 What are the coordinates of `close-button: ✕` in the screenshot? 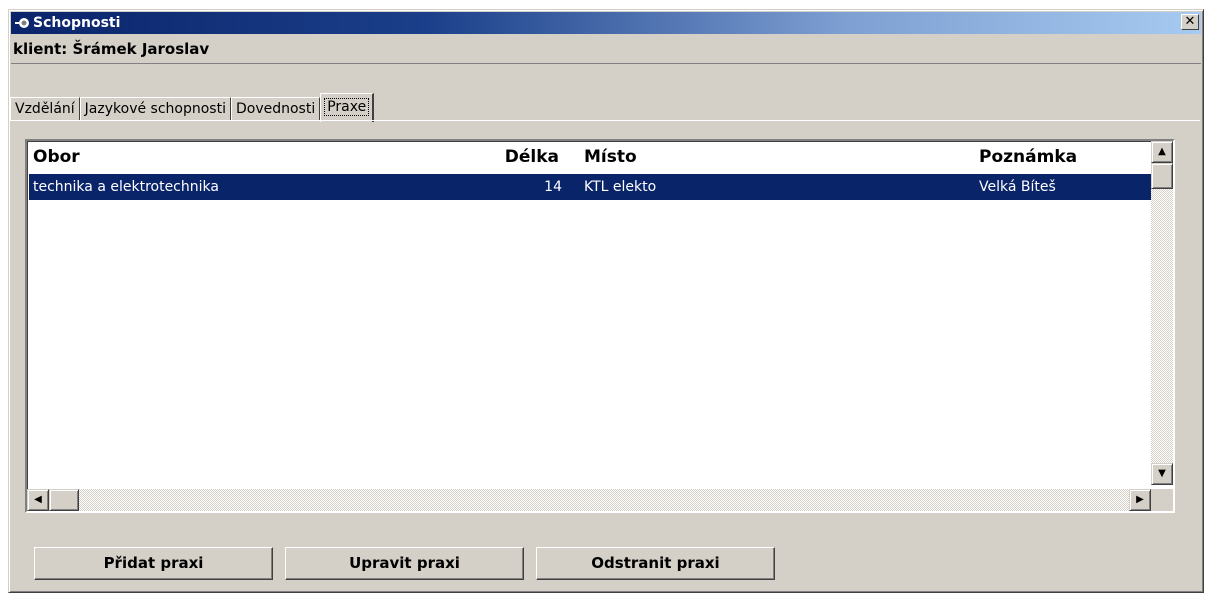 It's located at (1190, 22).